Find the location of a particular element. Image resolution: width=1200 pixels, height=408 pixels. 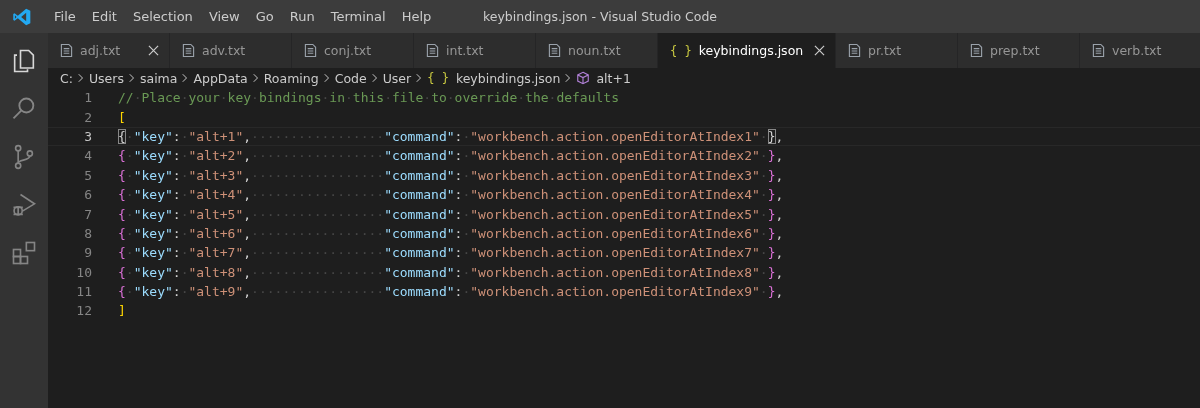

menu-item: View is located at coordinates (224, 16).